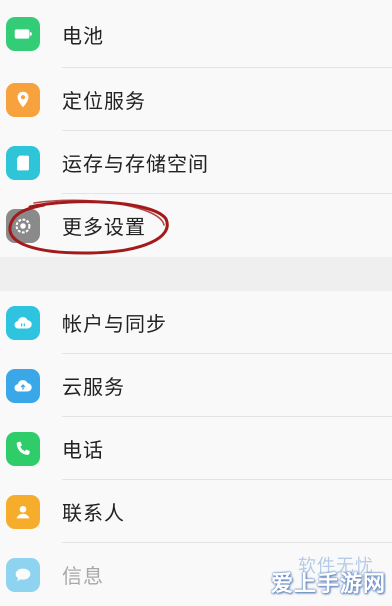 The image size is (392, 606). I want to click on settings-item-label: 更多设置, so click(104, 227).